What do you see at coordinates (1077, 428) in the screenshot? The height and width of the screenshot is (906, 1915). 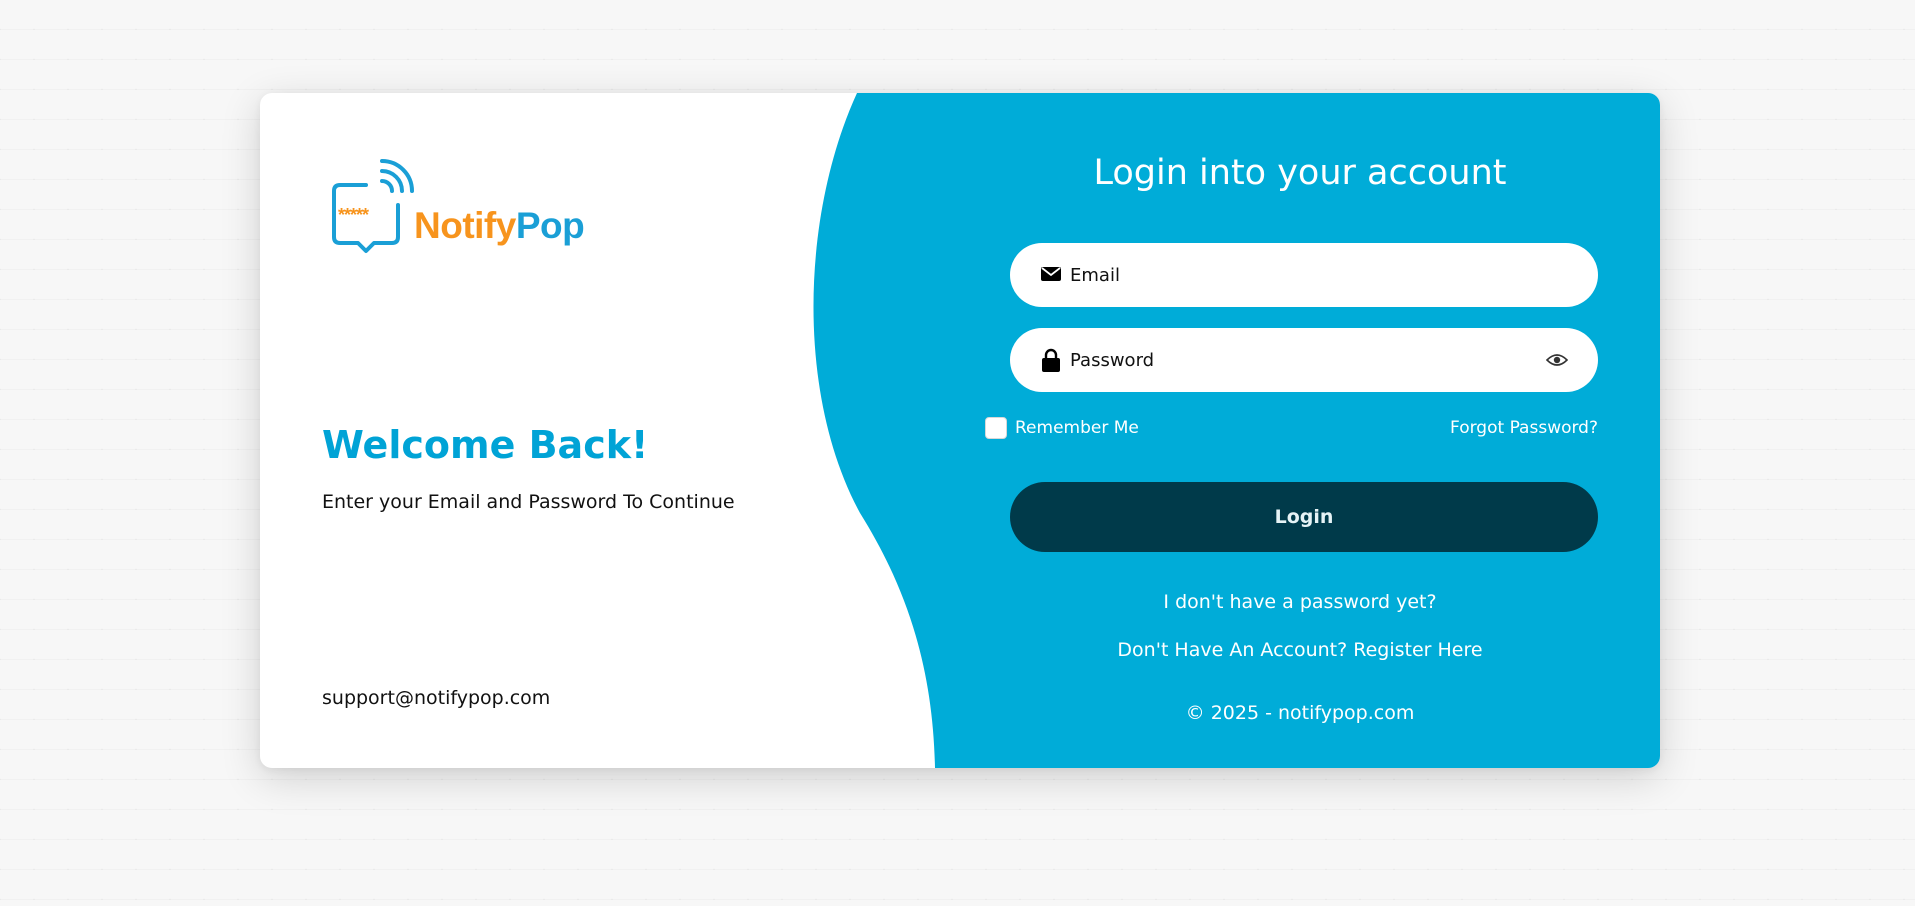 I see `remember-me-label: Remember Me` at bounding box center [1077, 428].